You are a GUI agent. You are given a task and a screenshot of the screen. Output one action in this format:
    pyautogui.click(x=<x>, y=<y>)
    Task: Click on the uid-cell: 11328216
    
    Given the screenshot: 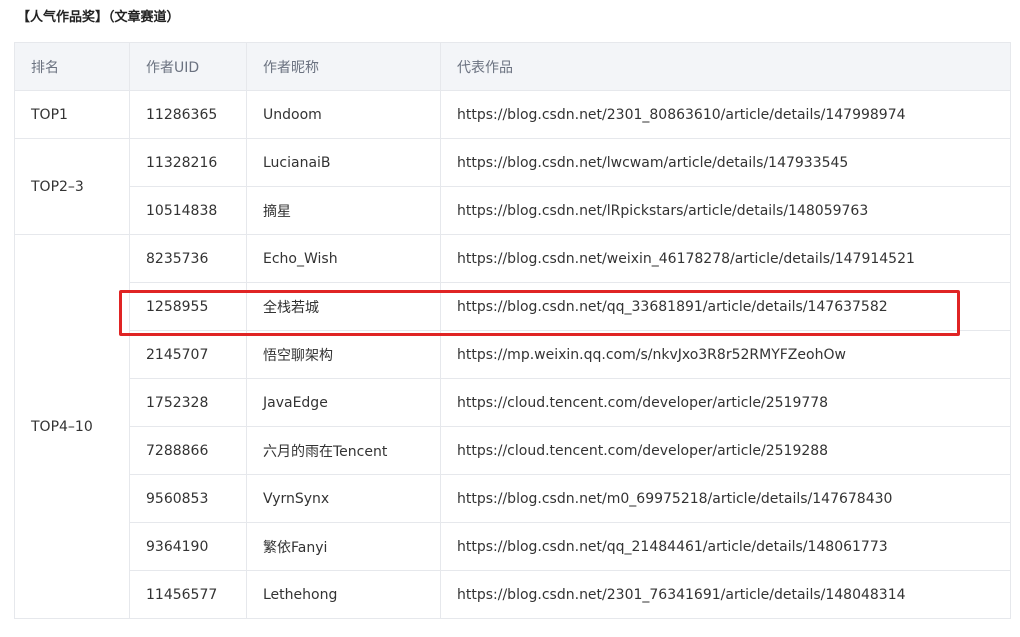 What is the action you would take?
    pyautogui.click(x=188, y=162)
    